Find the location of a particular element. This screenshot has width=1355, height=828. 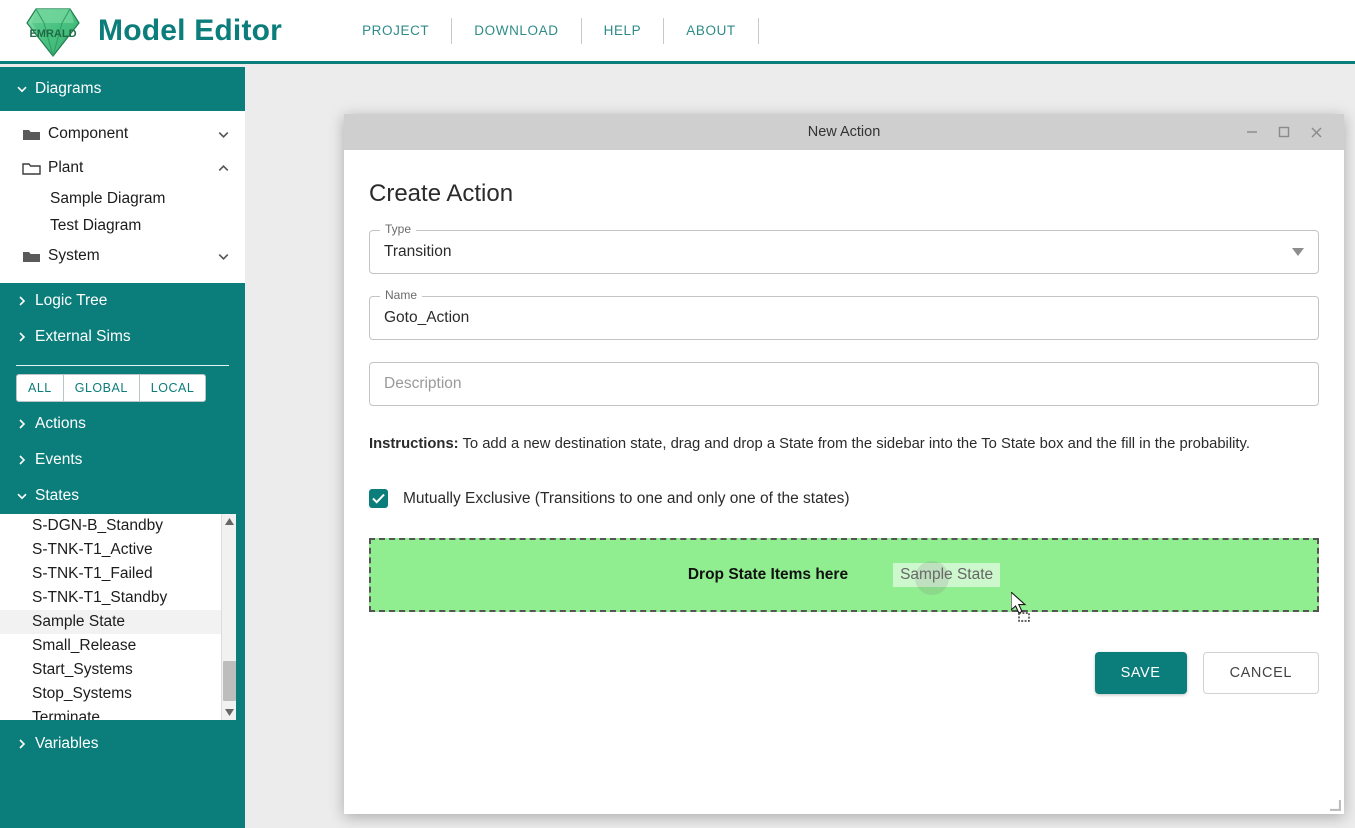

sidebar-item-states: States is located at coordinates (122, 496).